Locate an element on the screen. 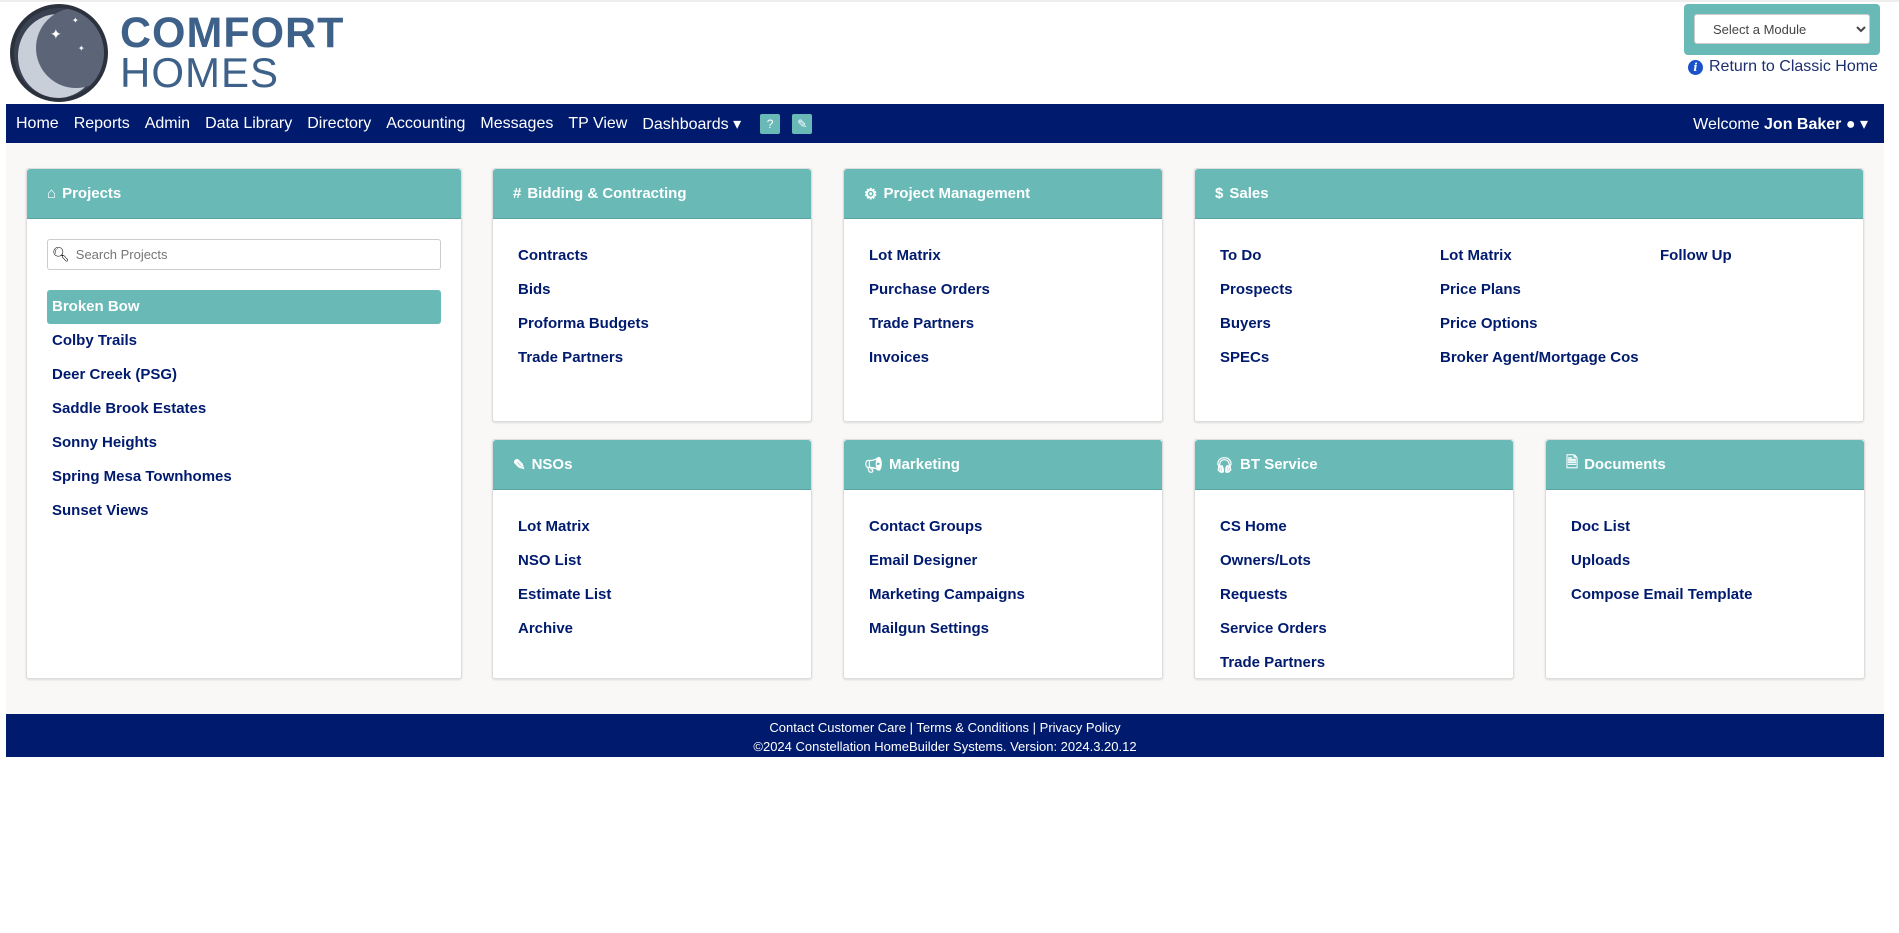  link-marketing-campaigns: Marketing Campaigns is located at coordinates (1015, 603).